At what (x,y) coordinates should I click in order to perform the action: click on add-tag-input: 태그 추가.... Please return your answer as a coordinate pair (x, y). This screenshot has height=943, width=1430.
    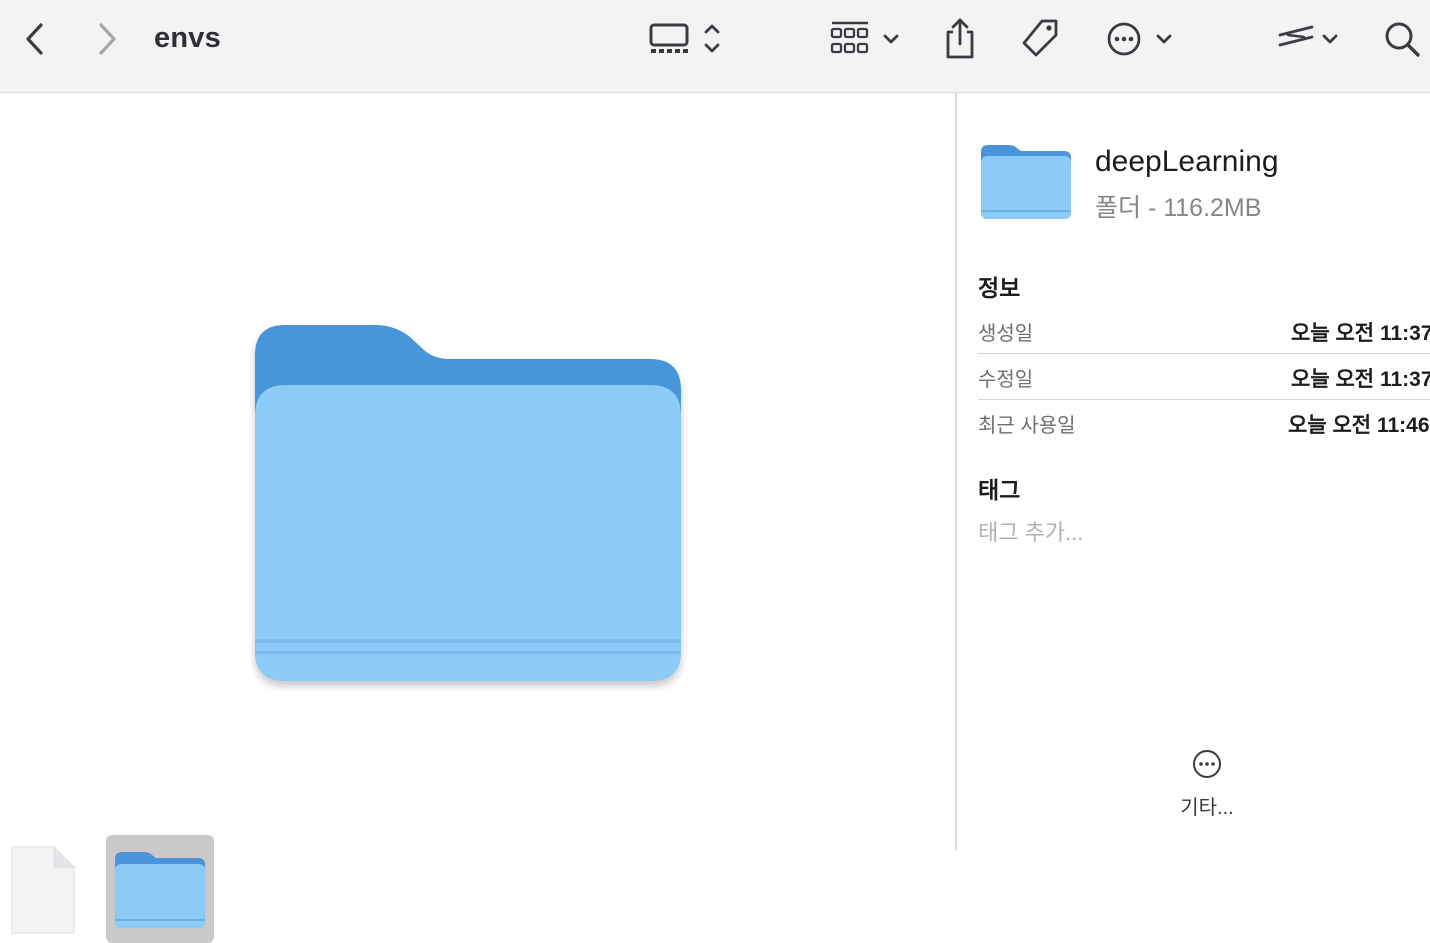
    Looking at the image, I should click on (1030, 531).